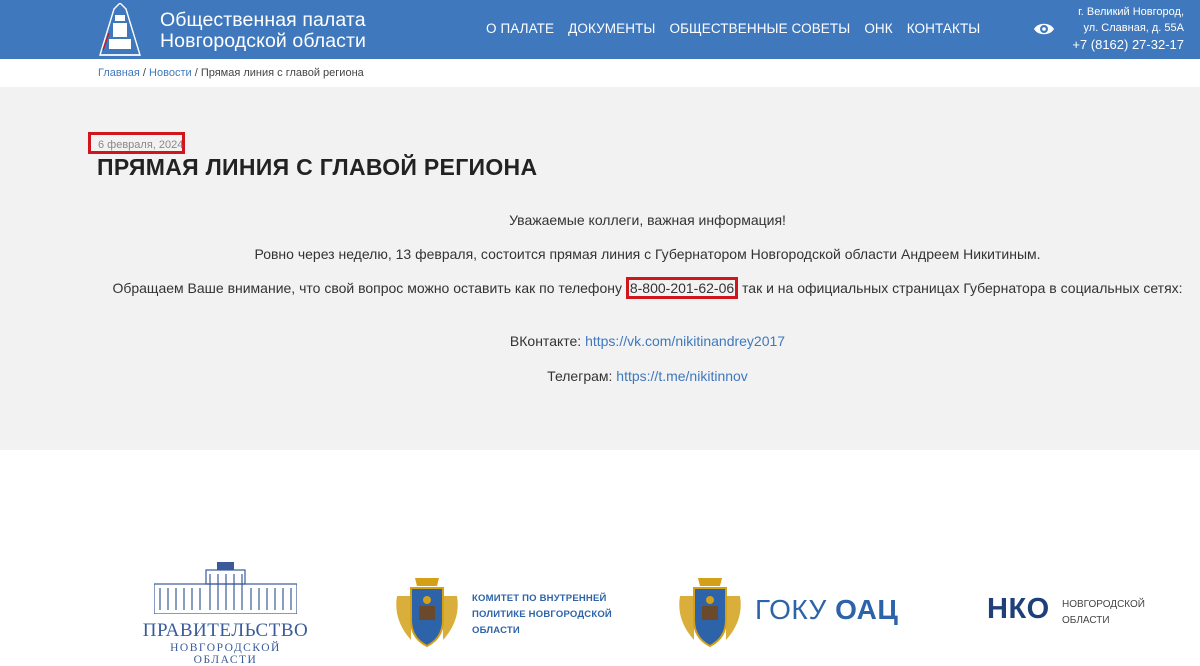  What do you see at coordinates (120, 30) in the screenshot?
I see `chamber-emblem-icon` at bounding box center [120, 30].